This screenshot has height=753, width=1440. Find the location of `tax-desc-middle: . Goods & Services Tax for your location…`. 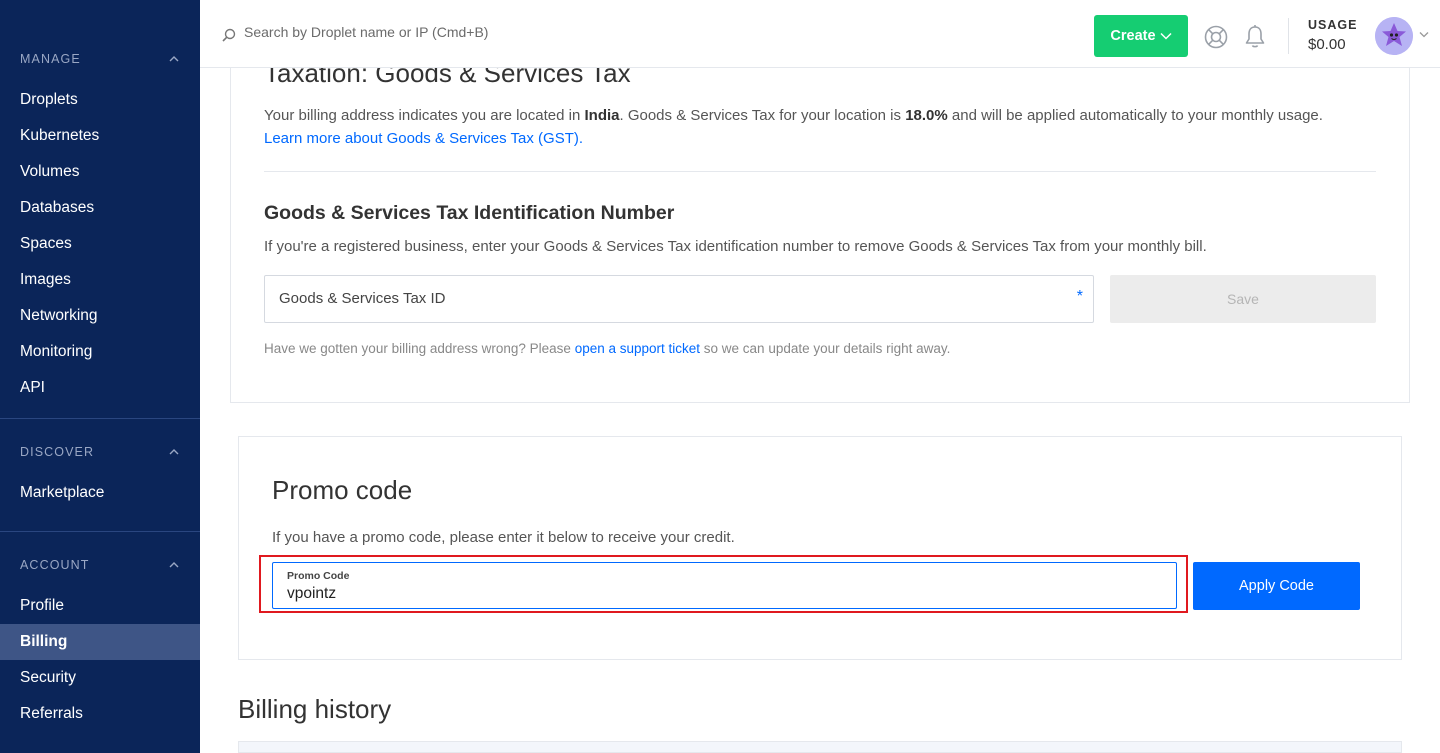

tax-desc-middle: . Goods & Services Tax for your location… is located at coordinates (762, 115).